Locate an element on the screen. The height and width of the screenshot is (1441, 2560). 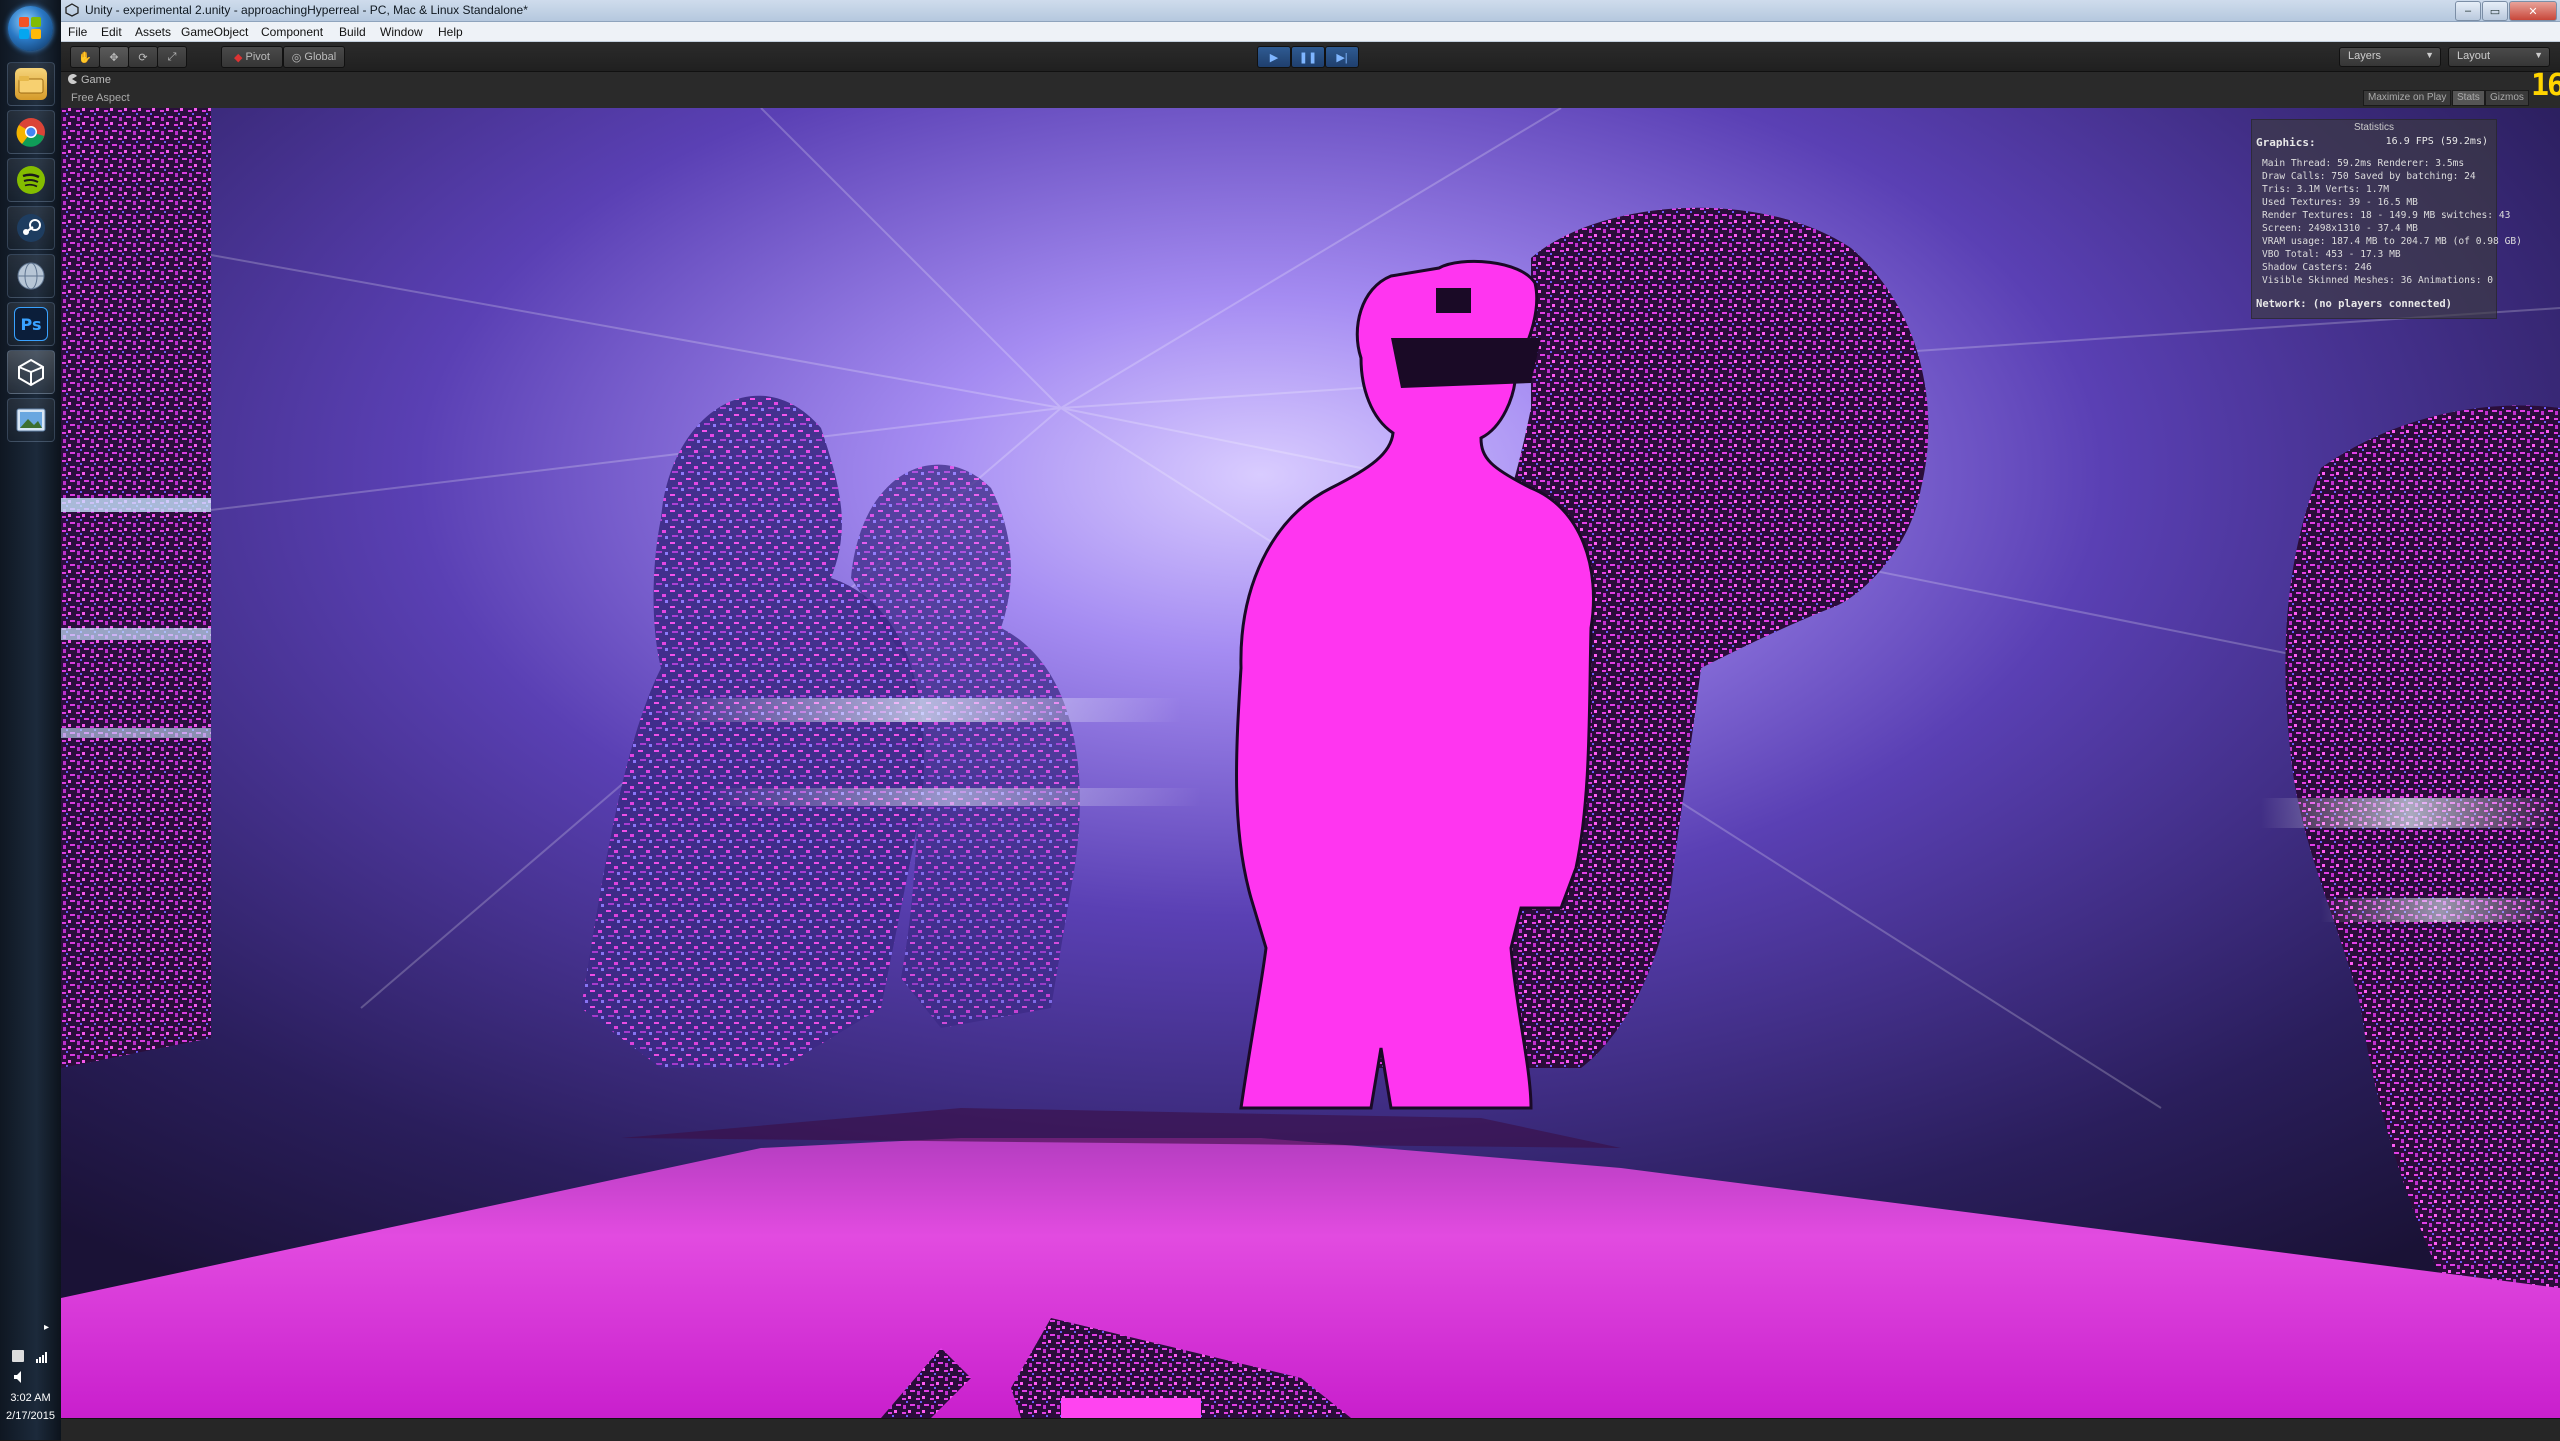
taskbar-steam is located at coordinates (31, 228).